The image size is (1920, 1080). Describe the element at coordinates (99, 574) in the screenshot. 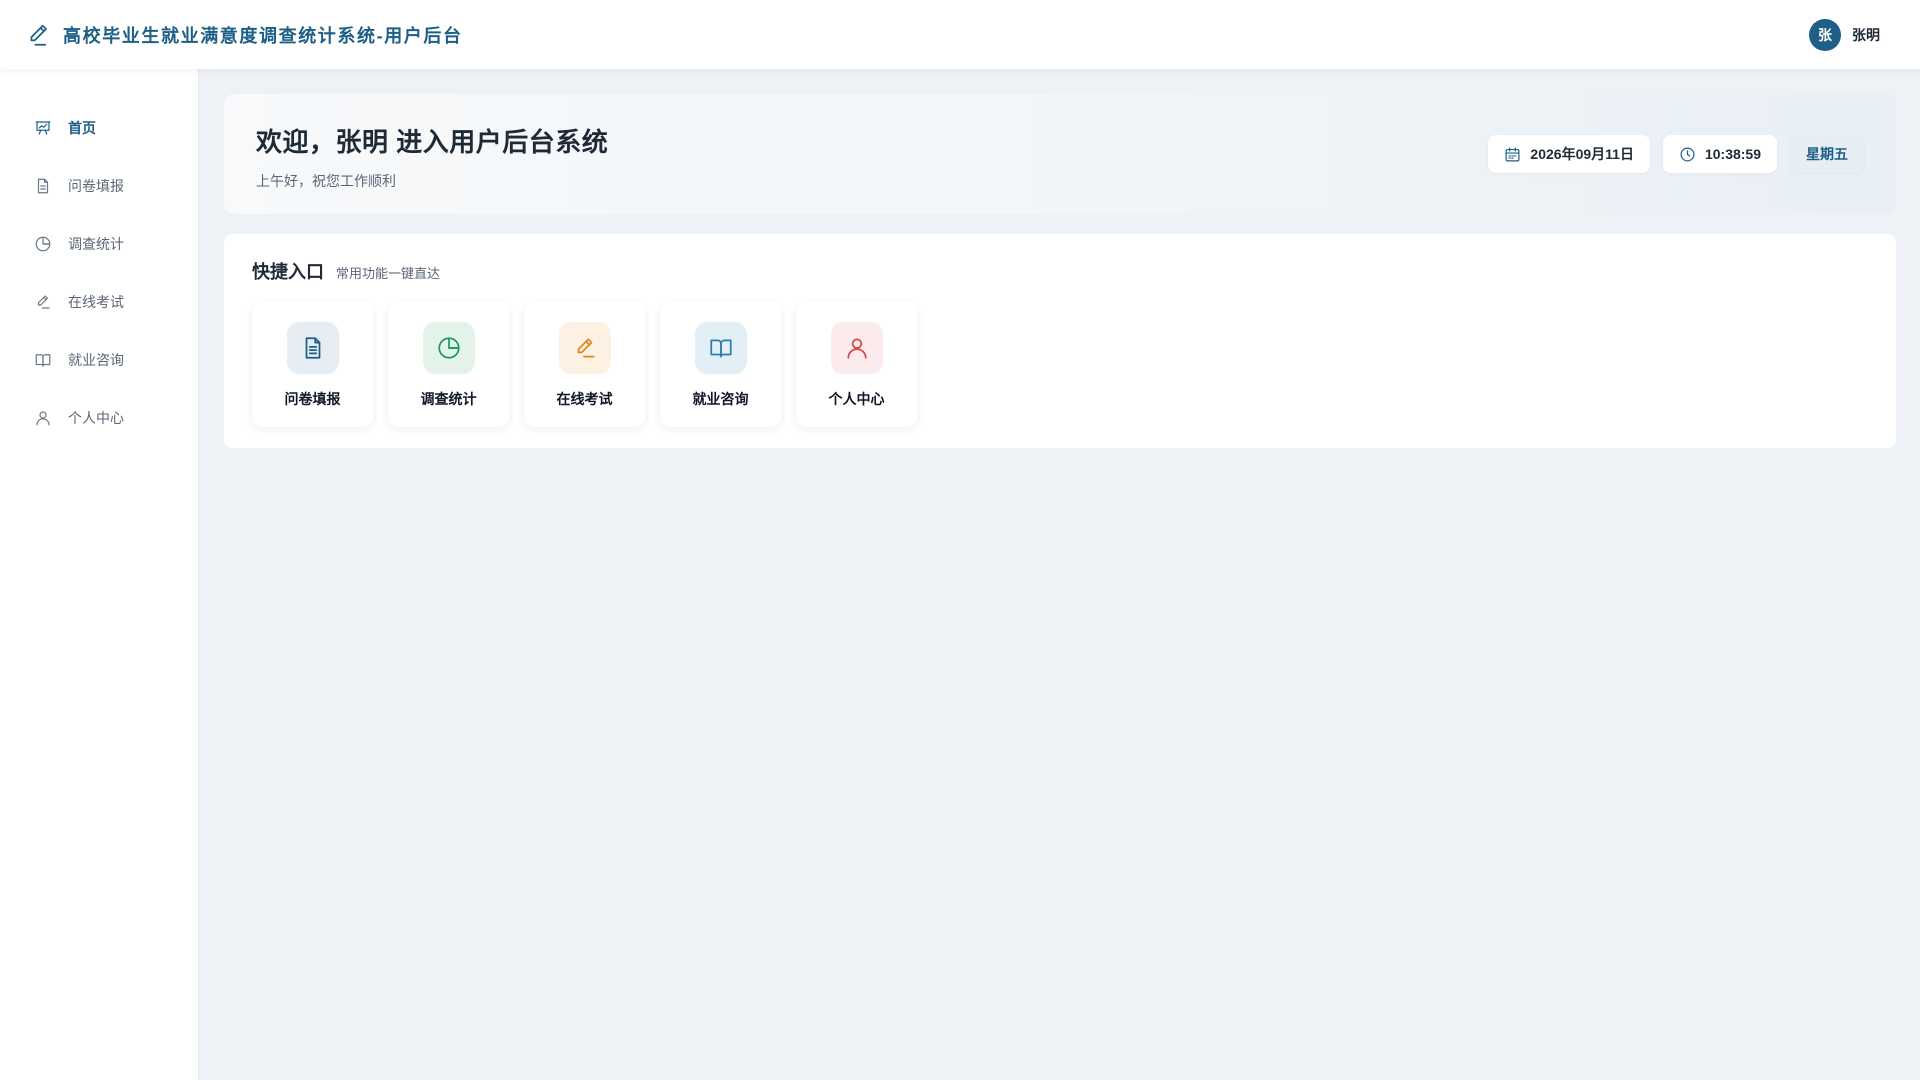

I see `sidebar: 首页 问卷填报 调查统计 在线考试 就业咨询 个人中心` at that location.